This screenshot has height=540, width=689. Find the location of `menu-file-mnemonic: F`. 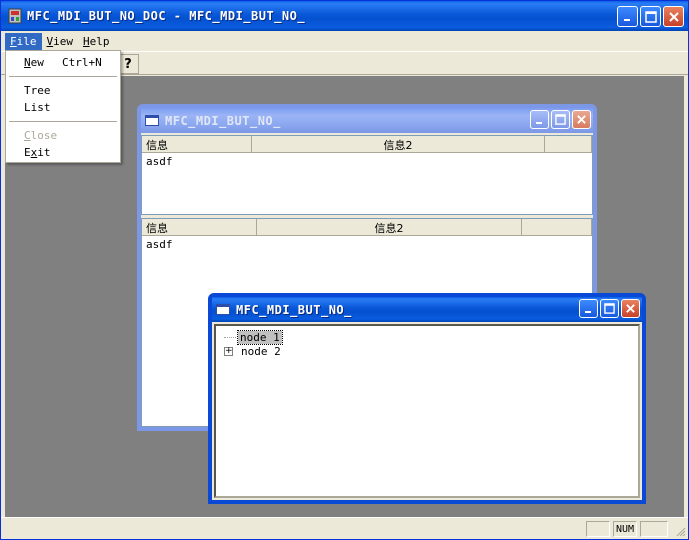

menu-file-mnemonic: F is located at coordinates (13, 41).